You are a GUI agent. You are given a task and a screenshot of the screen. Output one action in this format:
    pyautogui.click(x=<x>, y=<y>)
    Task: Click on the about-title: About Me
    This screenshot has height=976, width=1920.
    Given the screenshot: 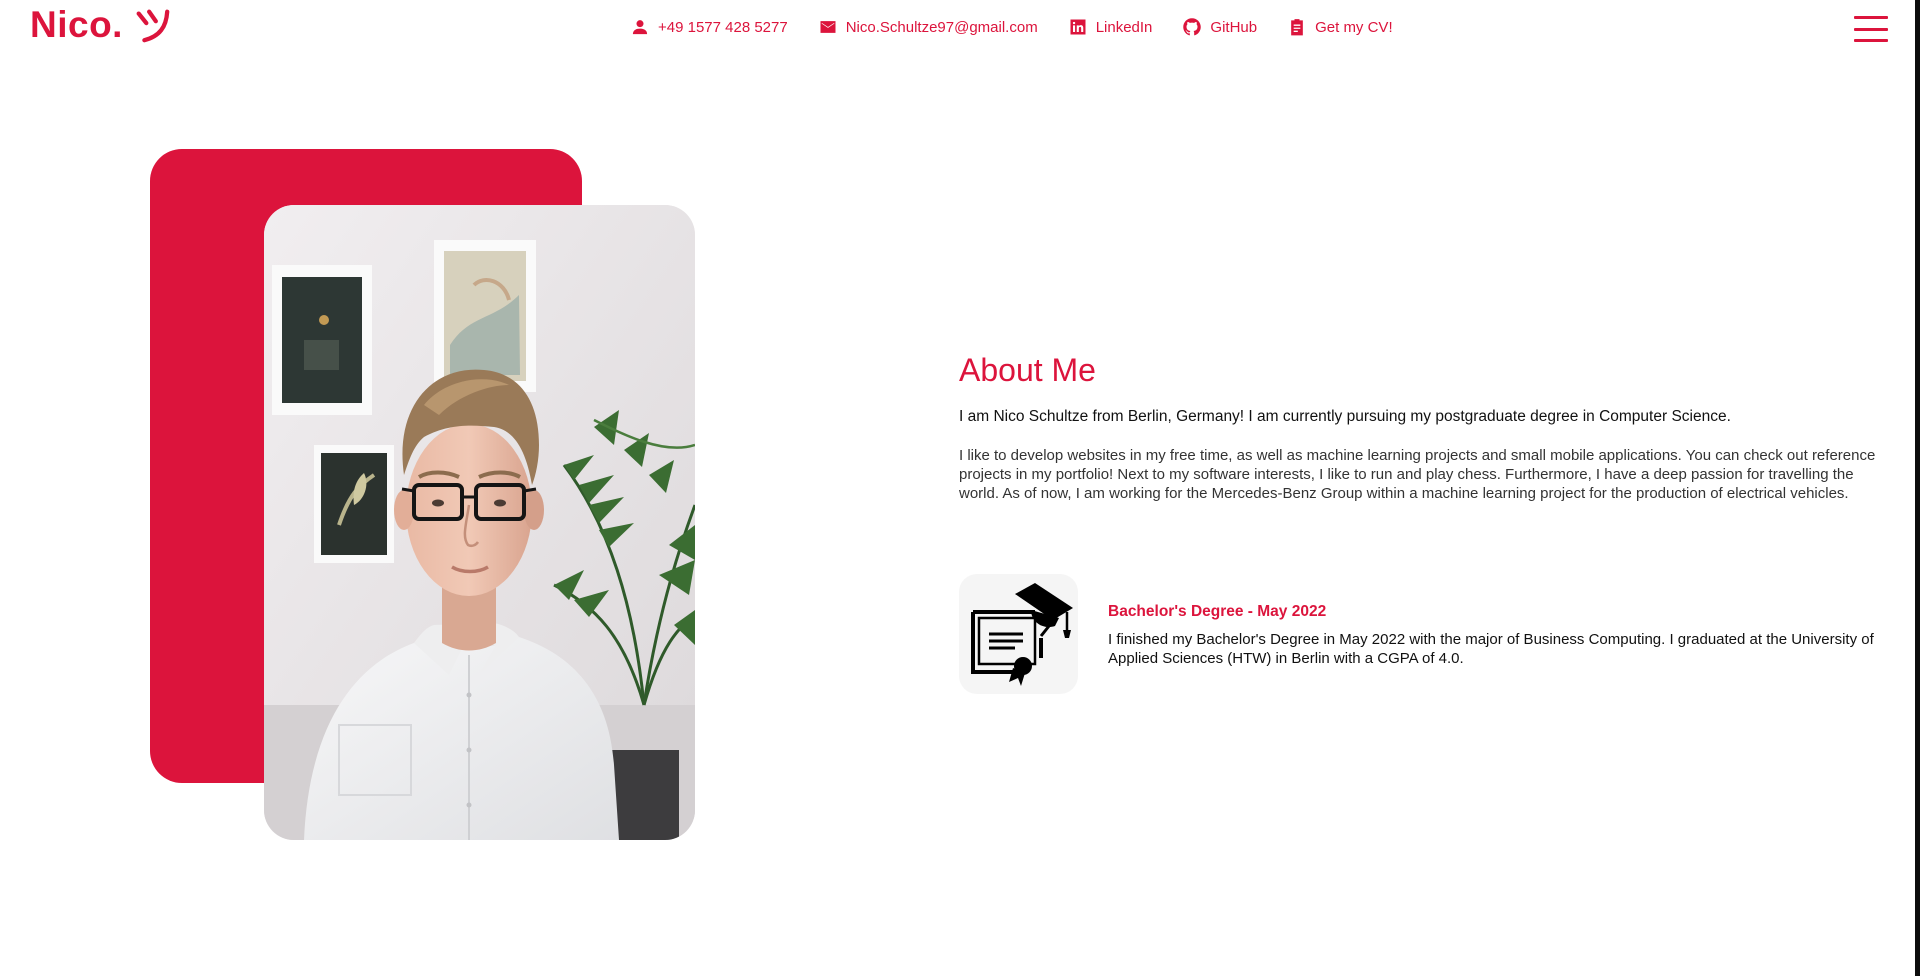 What is the action you would take?
    pyautogui.click(x=1027, y=370)
    